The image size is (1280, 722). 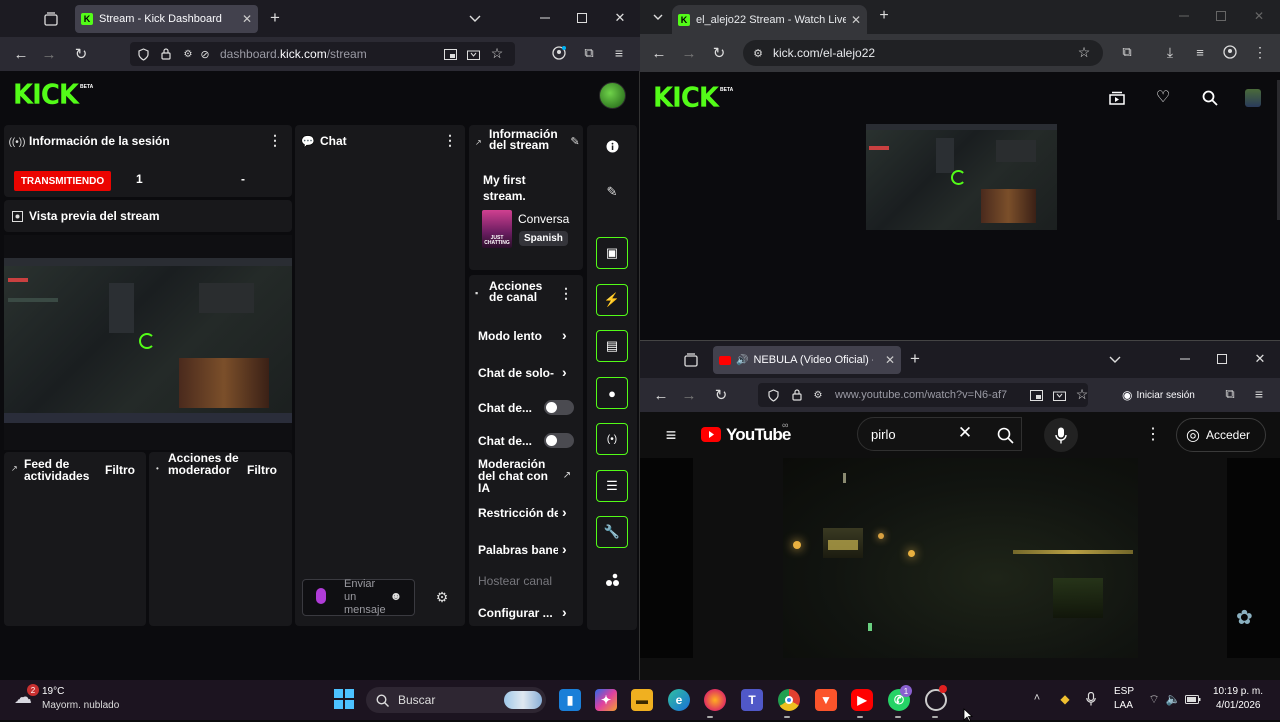 What do you see at coordinates (1200, 52) in the screenshot?
I see `media-controls-icon: ≡` at bounding box center [1200, 52].